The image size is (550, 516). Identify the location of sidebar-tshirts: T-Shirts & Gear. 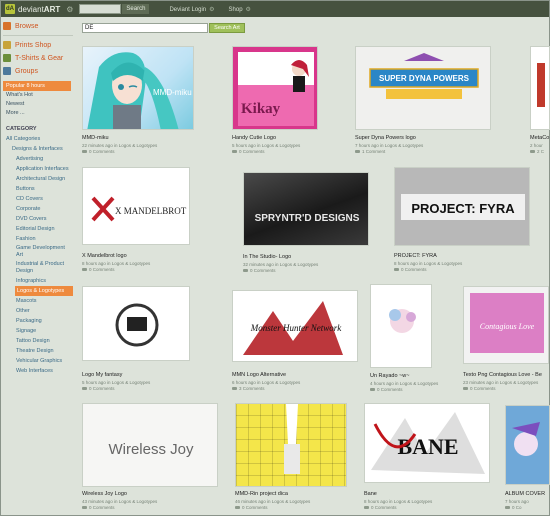
(38, 58).